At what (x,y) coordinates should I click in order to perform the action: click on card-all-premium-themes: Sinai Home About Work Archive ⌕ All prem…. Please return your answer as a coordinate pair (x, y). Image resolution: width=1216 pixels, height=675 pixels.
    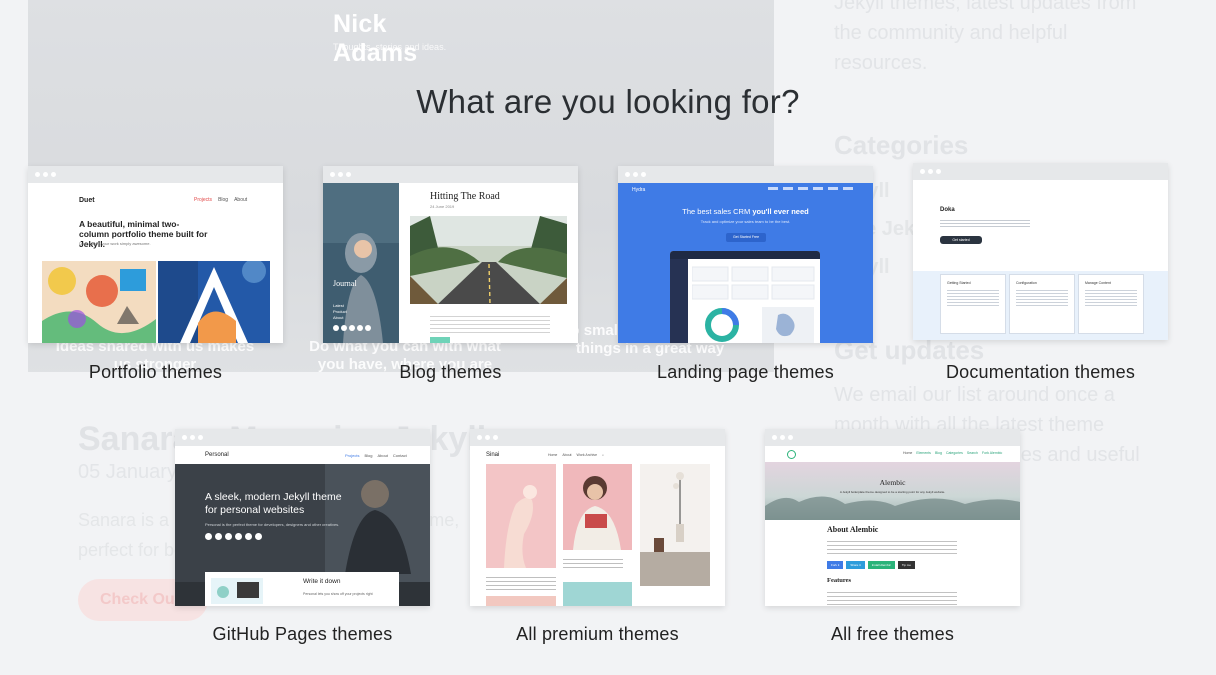
    Looking at the image, I should click on (597, 536).